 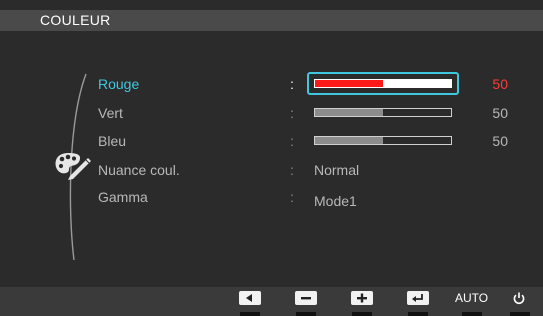 I want to click on left-arrow-button, so click(x=250, y=298).